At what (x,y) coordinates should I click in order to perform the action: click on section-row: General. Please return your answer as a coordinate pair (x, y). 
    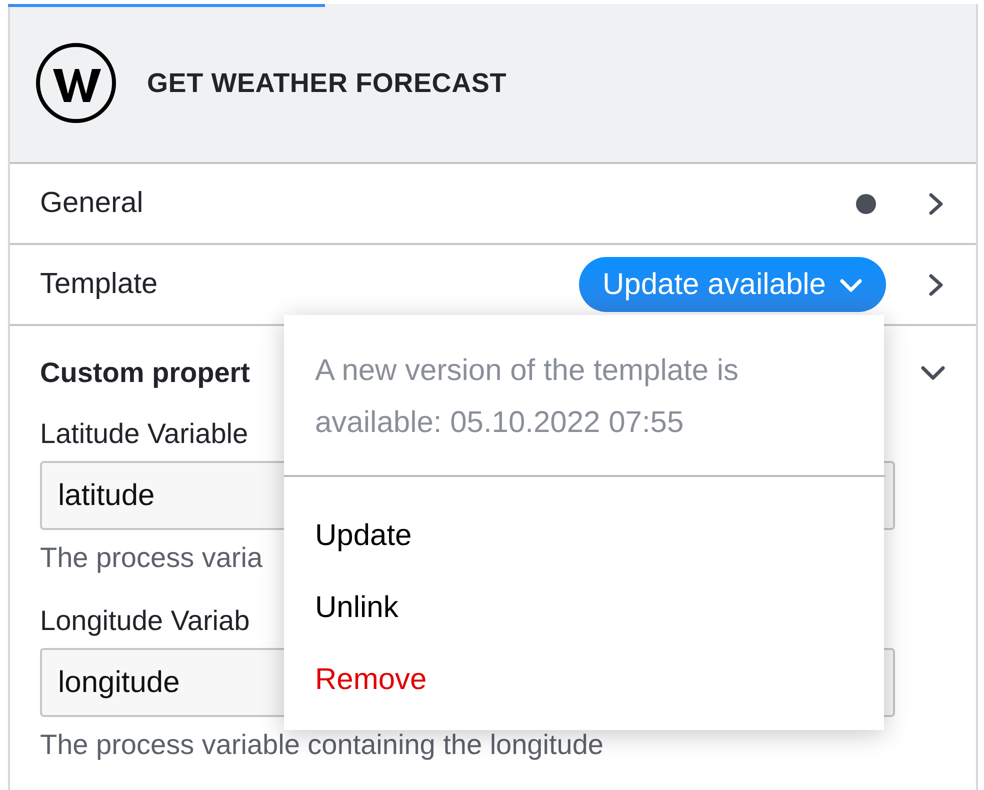
    Looking at the image, I should click on (493, 204).